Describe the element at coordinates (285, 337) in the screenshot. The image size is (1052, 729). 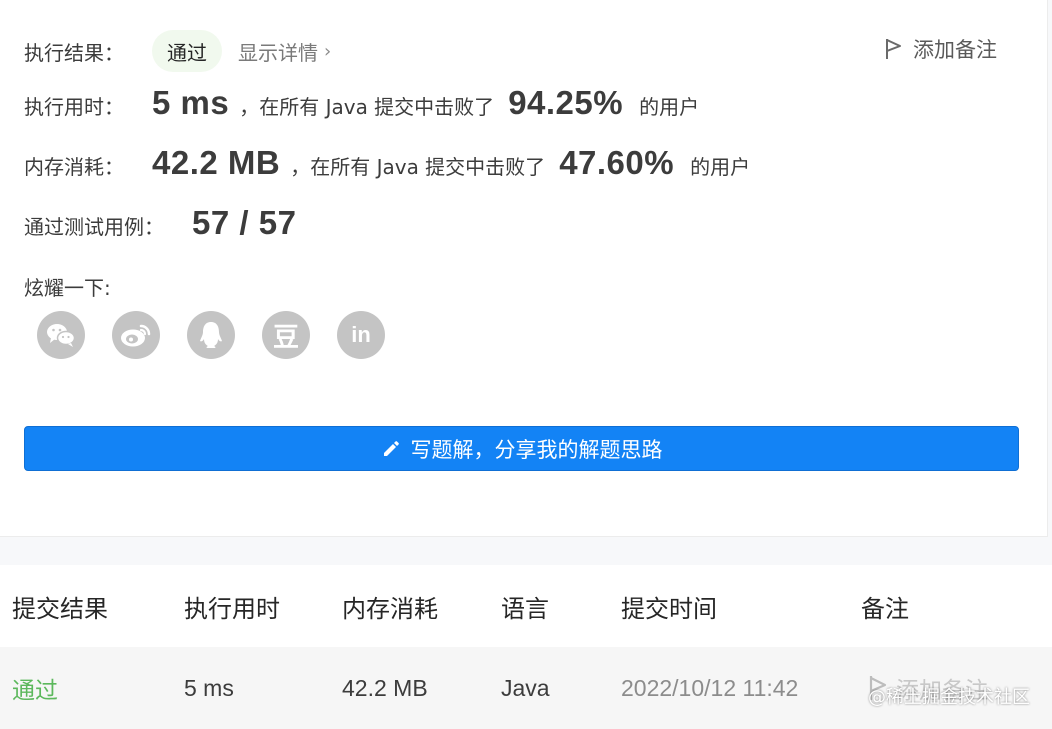
I see `douban-glyph: 豆` at that location.